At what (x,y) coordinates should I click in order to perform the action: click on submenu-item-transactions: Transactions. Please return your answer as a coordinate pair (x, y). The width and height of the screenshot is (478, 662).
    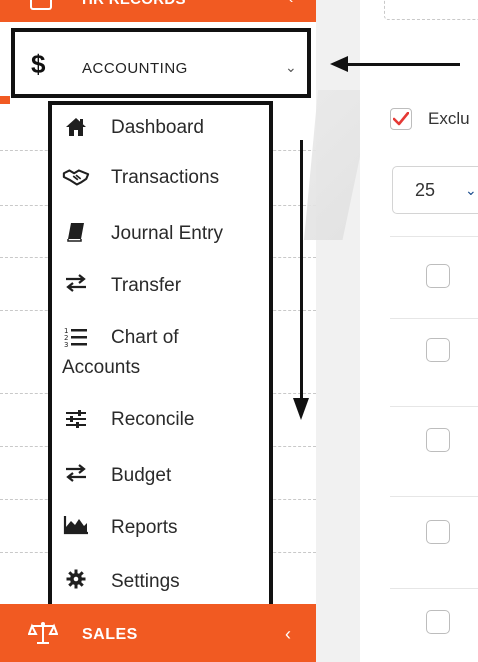
    Looking at the image, I should click on (160, 183).